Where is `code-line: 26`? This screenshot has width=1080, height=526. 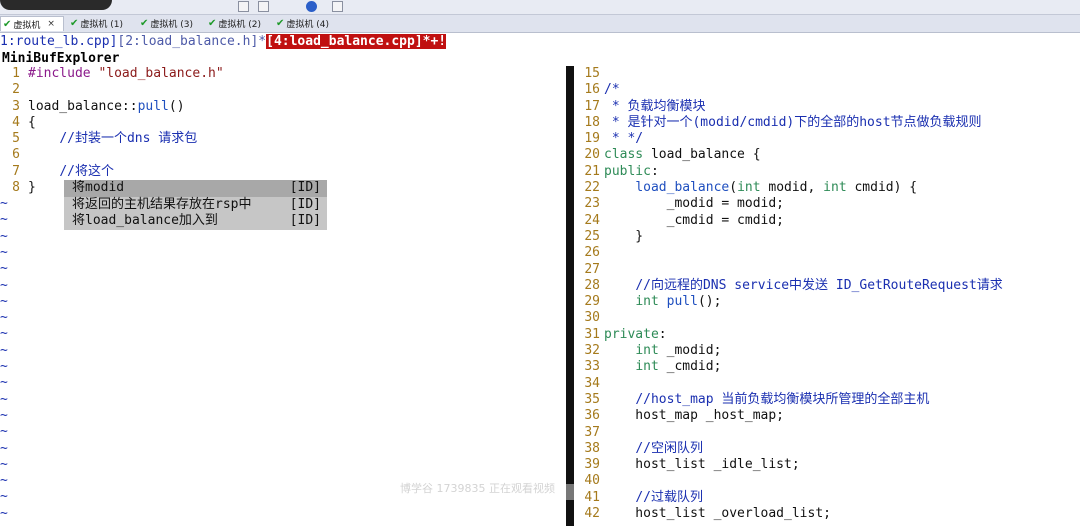
code-line: 26 is located at coordinates (791, 253).